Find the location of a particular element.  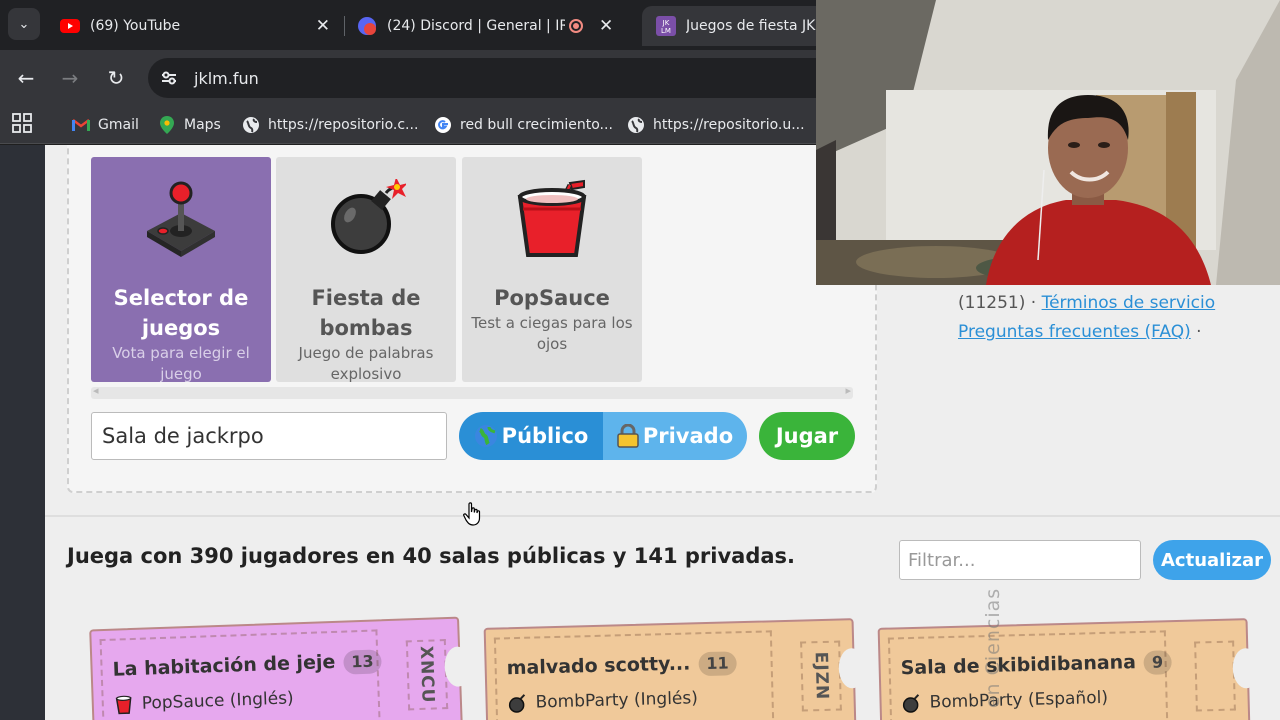

tab-title: (24) Discord | General | IRON is located at coordinates (476, 26).